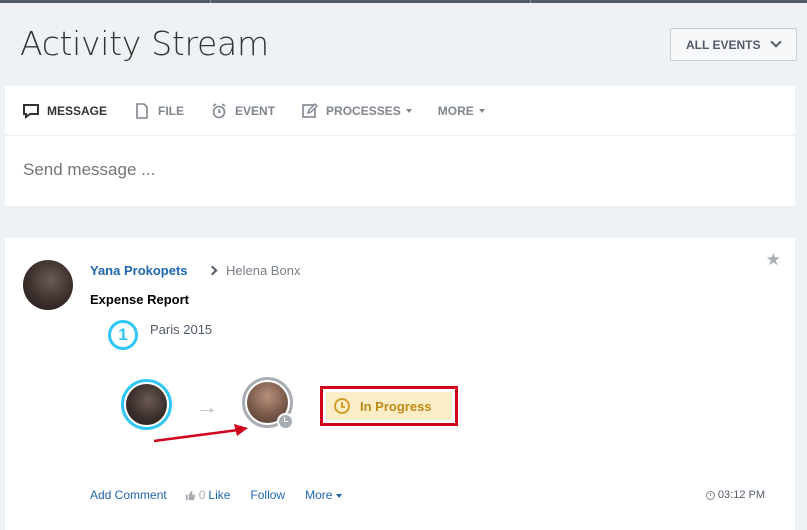 The height and width of the screenshot is (530, 807). I want to click on tab-more-label: MORE, so click(455, 110).